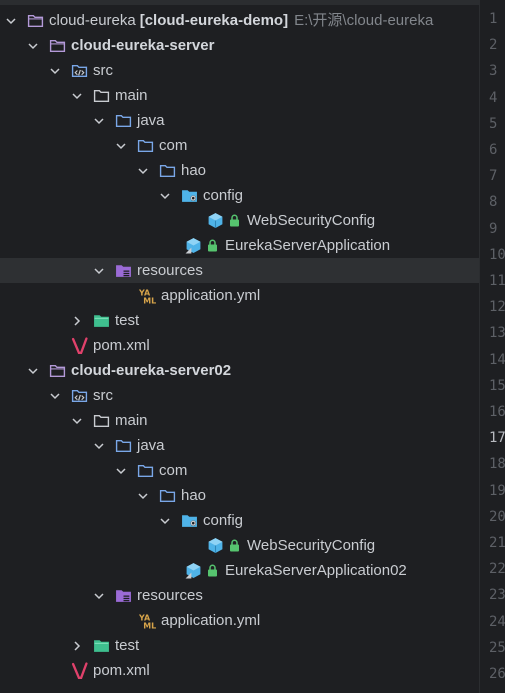 This screenshot has height=693, width=505. Describe the element at coordinates (497, 359) in the screenshot. I see `line-number: 14` at that location.